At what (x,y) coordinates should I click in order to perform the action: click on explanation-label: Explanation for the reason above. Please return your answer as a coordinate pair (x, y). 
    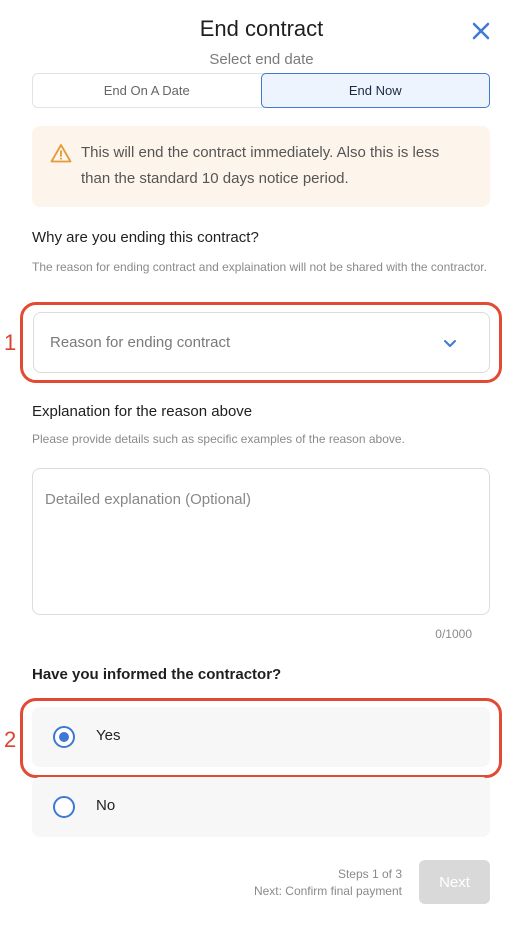
    Looking at the image, I should click on (142, 411).